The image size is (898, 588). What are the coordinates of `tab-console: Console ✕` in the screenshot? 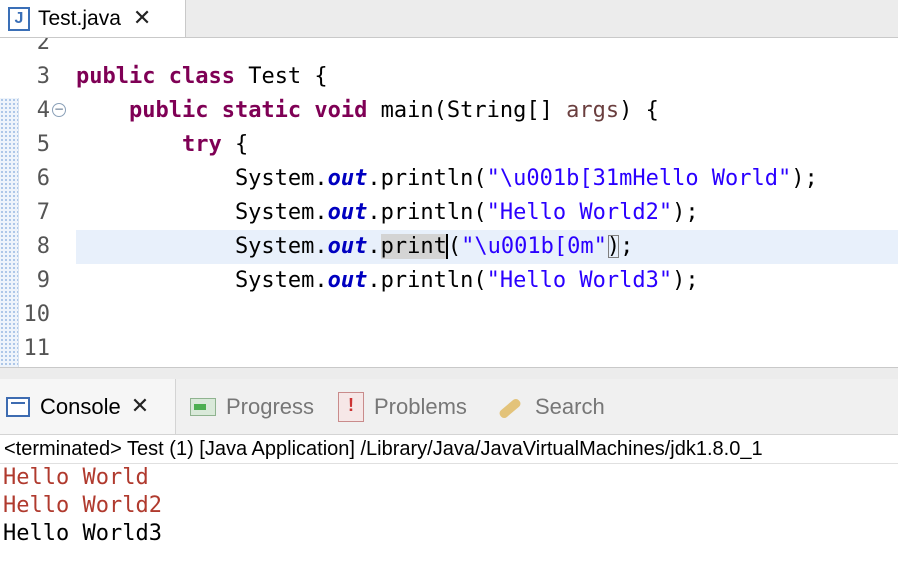 It's located at (88, 406).